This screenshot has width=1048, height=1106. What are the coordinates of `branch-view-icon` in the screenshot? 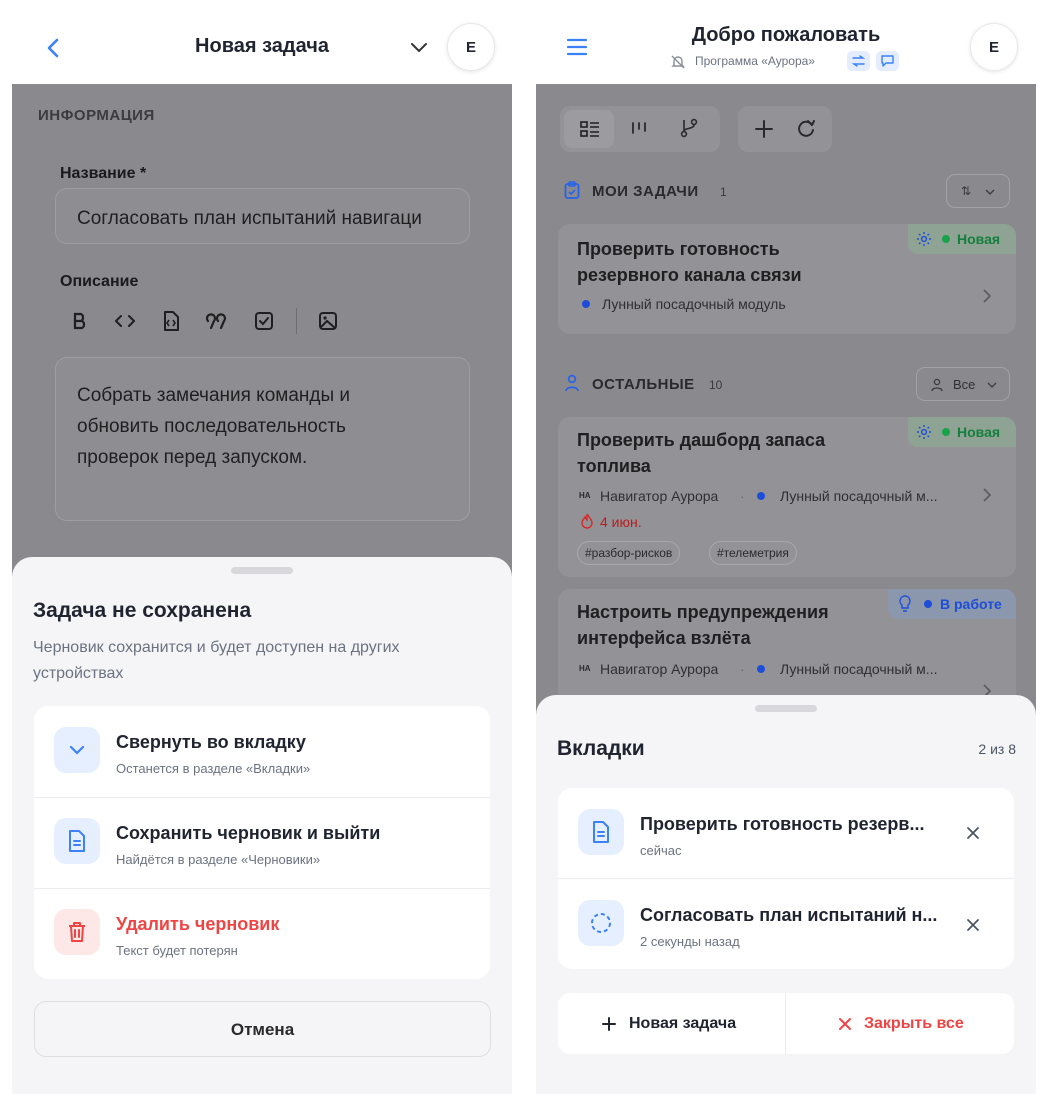 It's located at (689, 128).